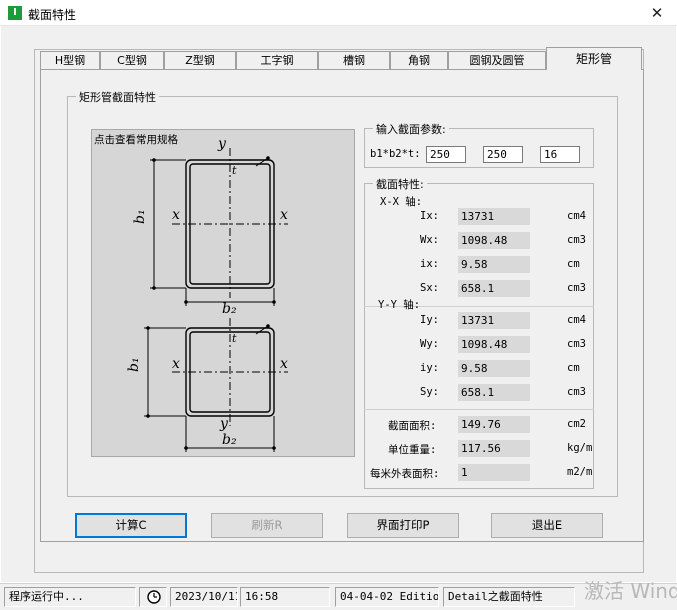 The width and height of the screenshot is (677, 610). Describe the element at coordinates (576, 288) in the screenshot. I see `sx-unit: cm3` at that location.